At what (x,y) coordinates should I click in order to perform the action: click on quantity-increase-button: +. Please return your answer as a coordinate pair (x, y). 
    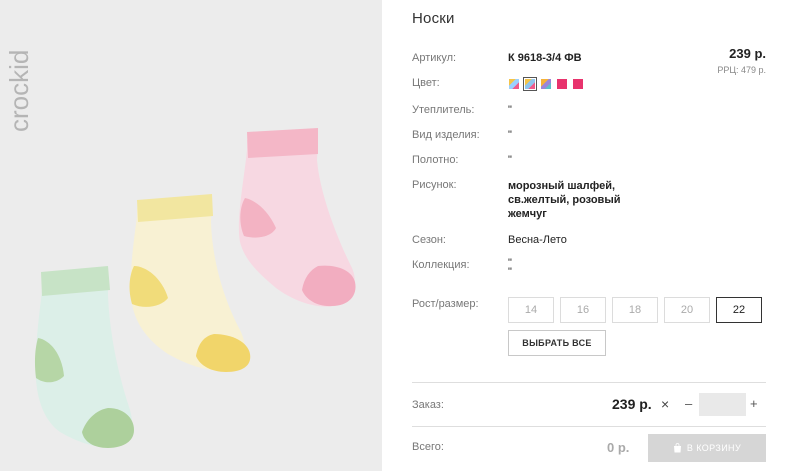
    Looking at the image, I should click on (754, 403).